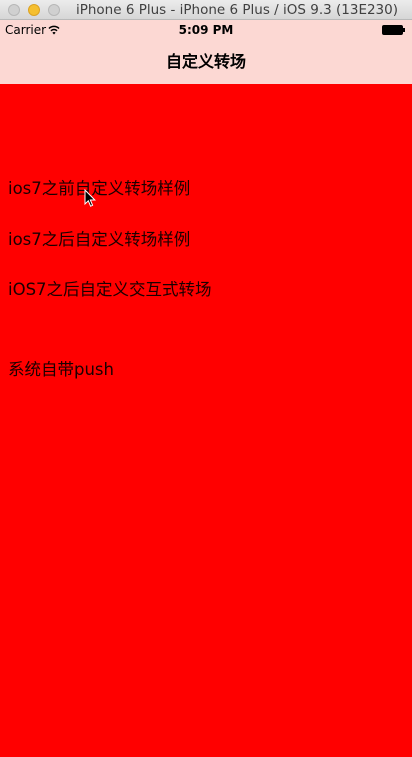  Describe the element at coordinates (110, 290) in the screenshot. I see `menu-item-interactive-transition: iOS7之后自定义交互式转场` at that location.